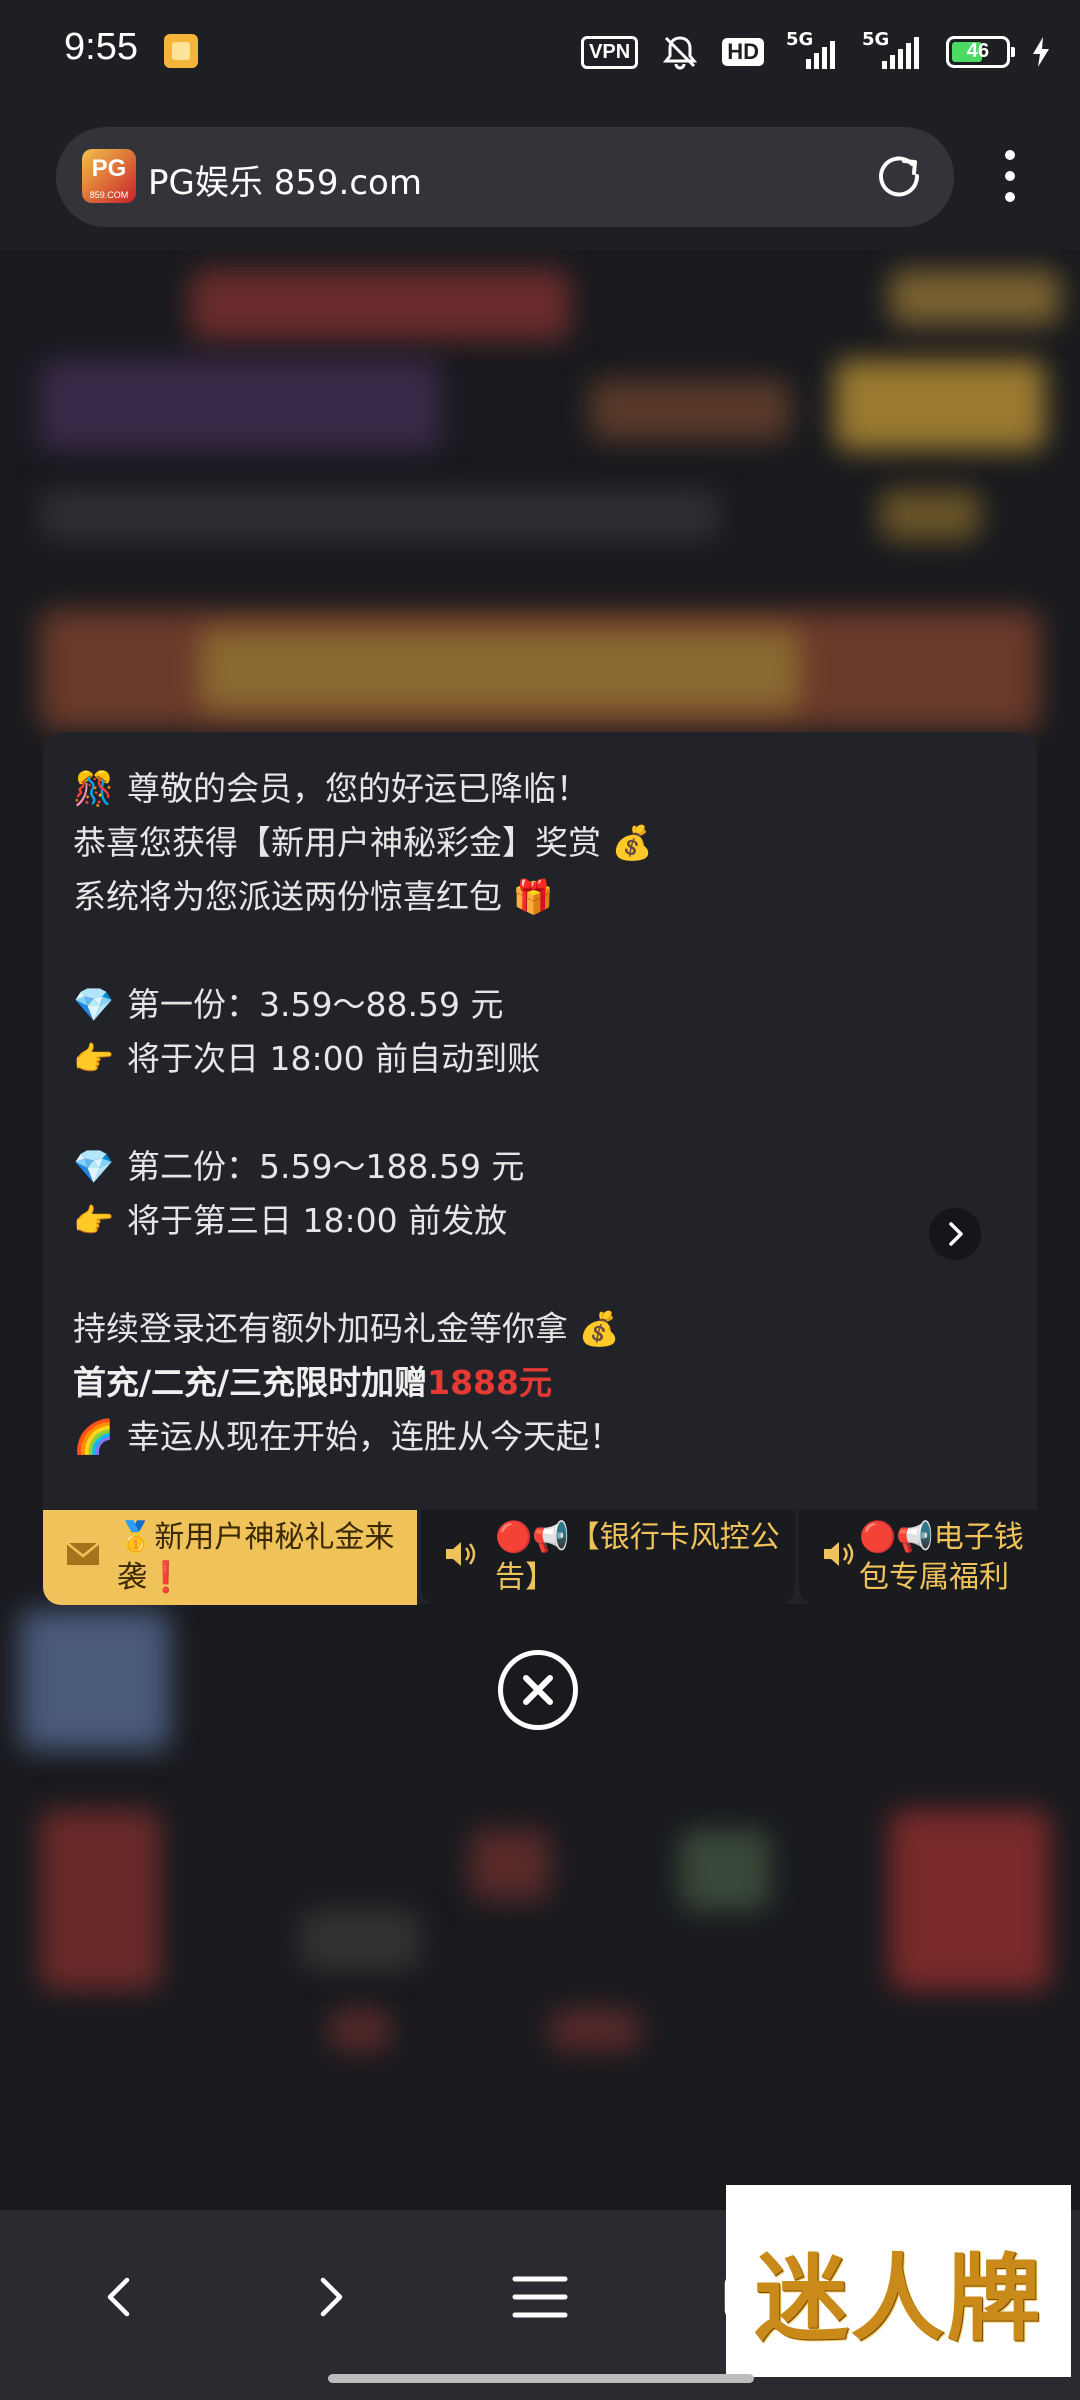  I want to click on message-line-bonus: 首充/二充/三充限时加赠1888元, so click(312, 1382).